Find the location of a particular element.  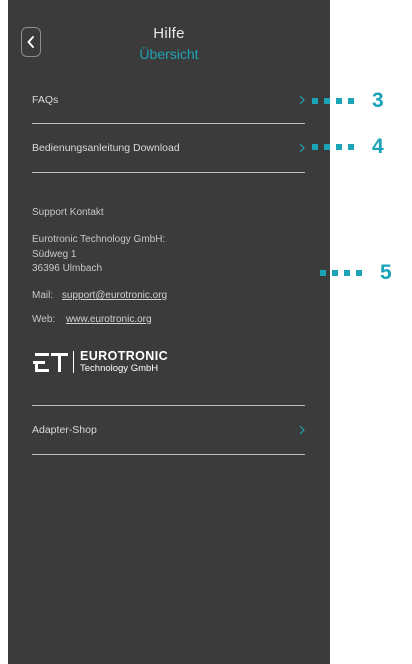

mail-label: Mail: is located at coordinates (43, 295).